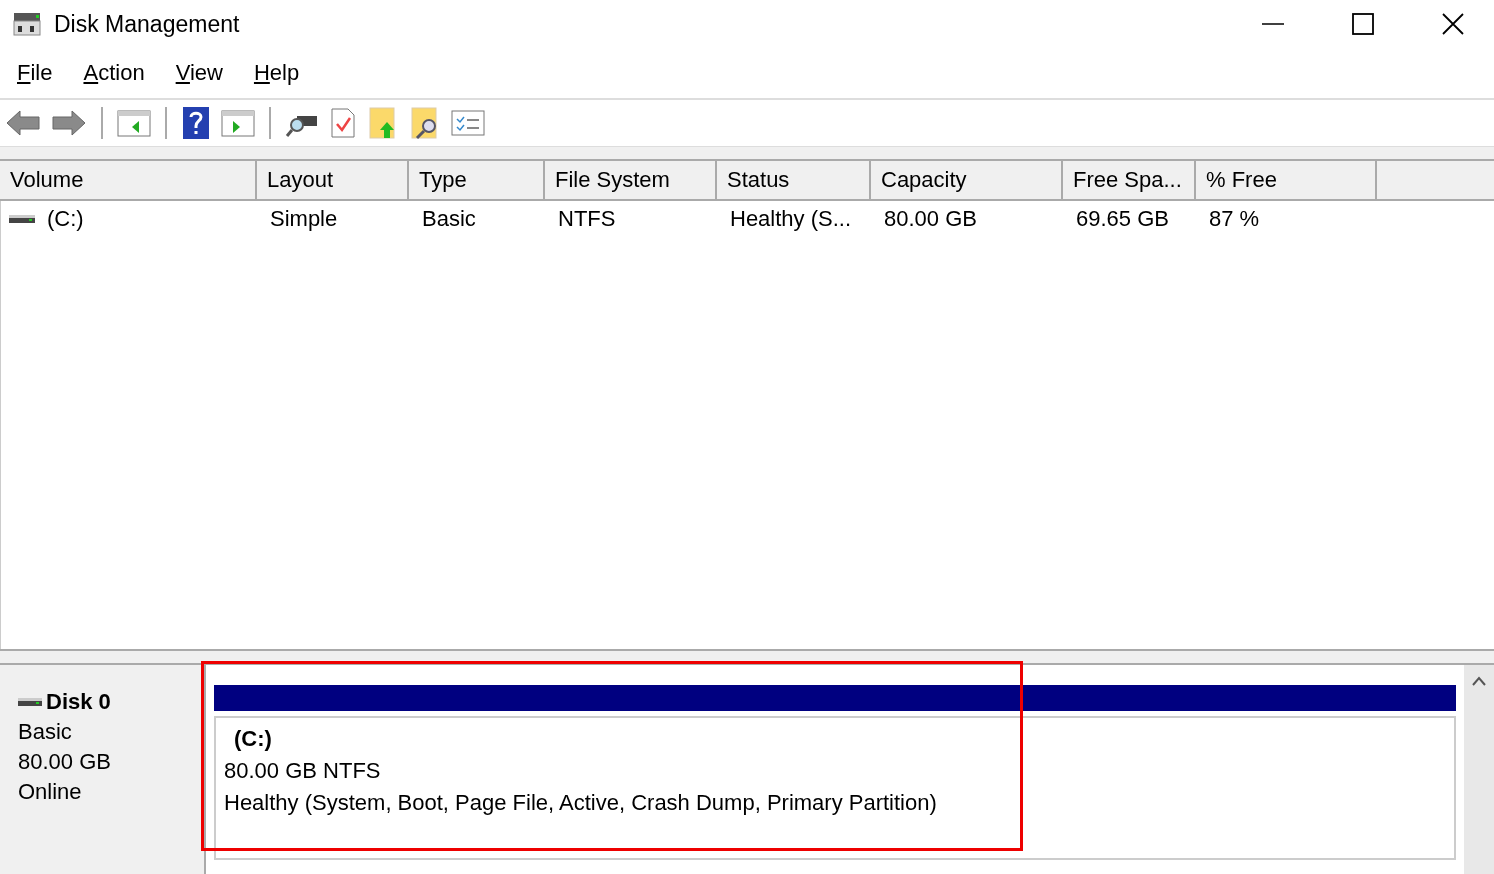 The height and width of the screenshot is (874, 1494). Describe the element at coordinates (794, 180) in the screenshot. I see `column-header: Status` at that location.